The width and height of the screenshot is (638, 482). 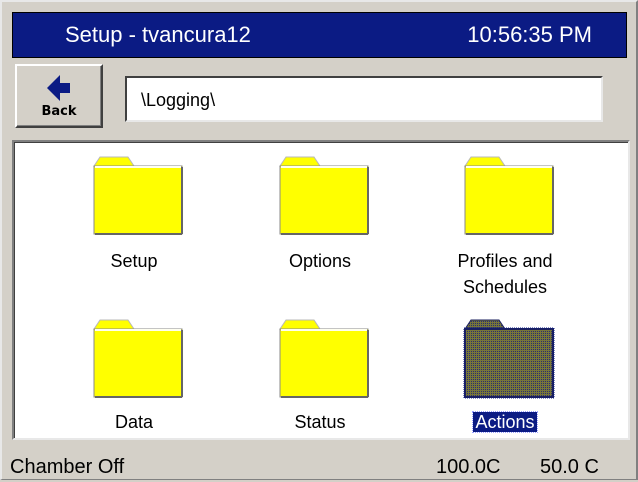 What do you see at coordinates (134, 422) in the screenshot?
I see `folder-label: Data` at bounding box center [134, 422].